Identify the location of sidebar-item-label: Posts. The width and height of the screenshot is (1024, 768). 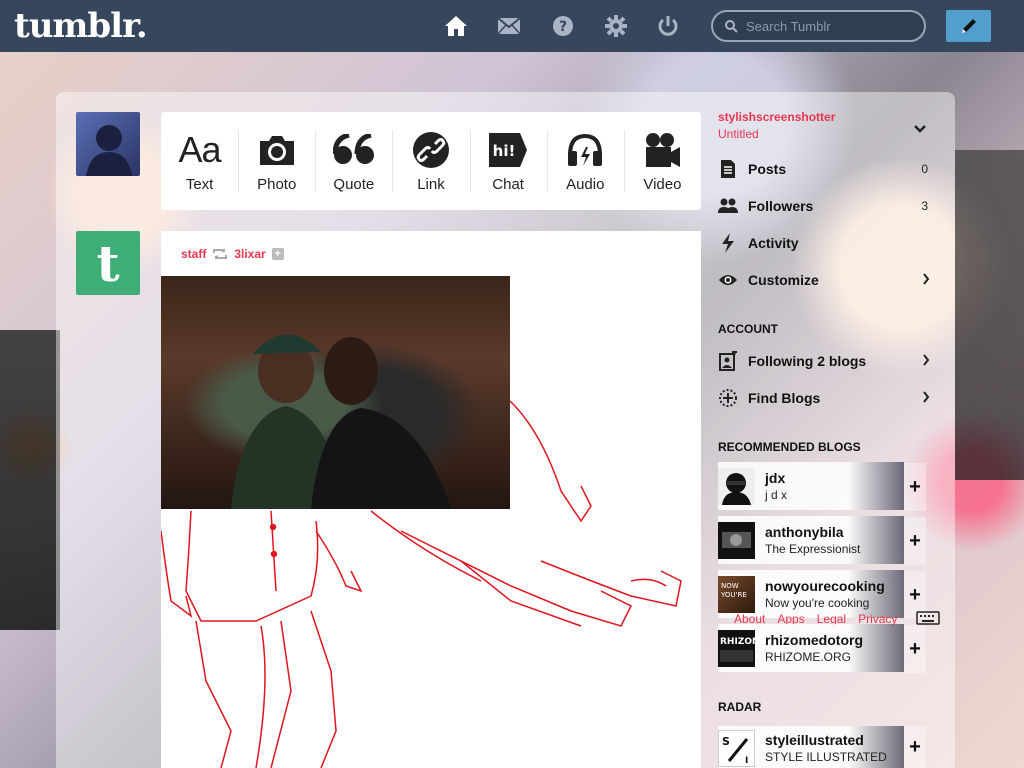
(767, 169).